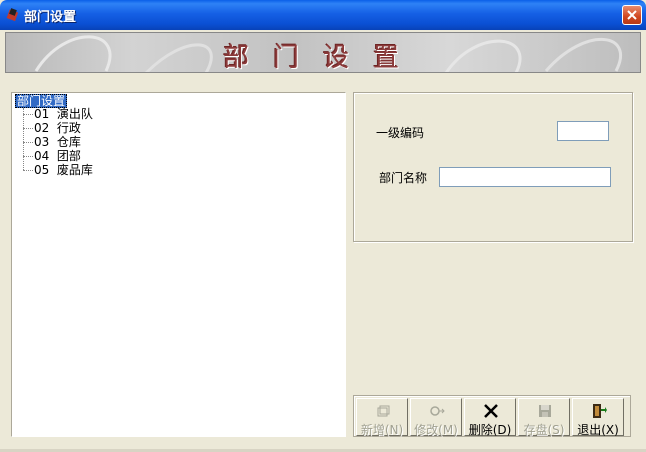  I want to click on dept-name-label: 部门名称, so click(403, 178).